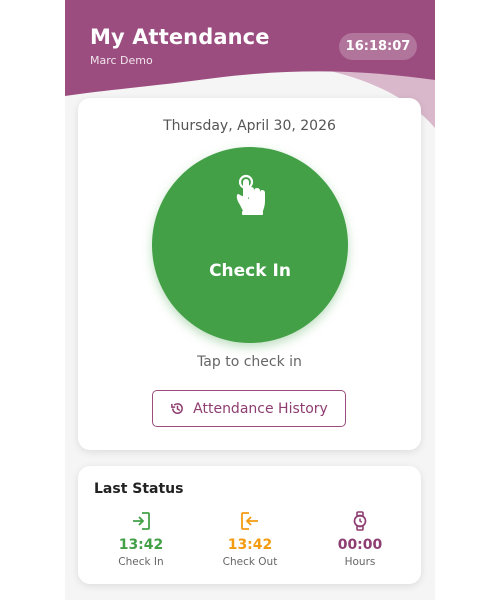 Image resolution: width=500 pixels, height=600 pixels. I want to click on status-check-in: 13:42 Check In, so click(141, 539).